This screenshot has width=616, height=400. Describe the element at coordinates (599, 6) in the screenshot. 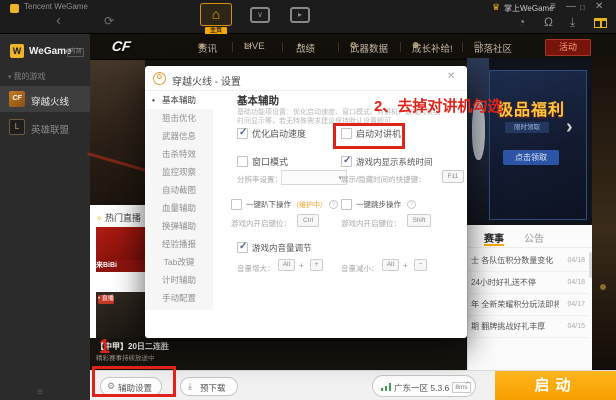

I see `close-icon` at that location.